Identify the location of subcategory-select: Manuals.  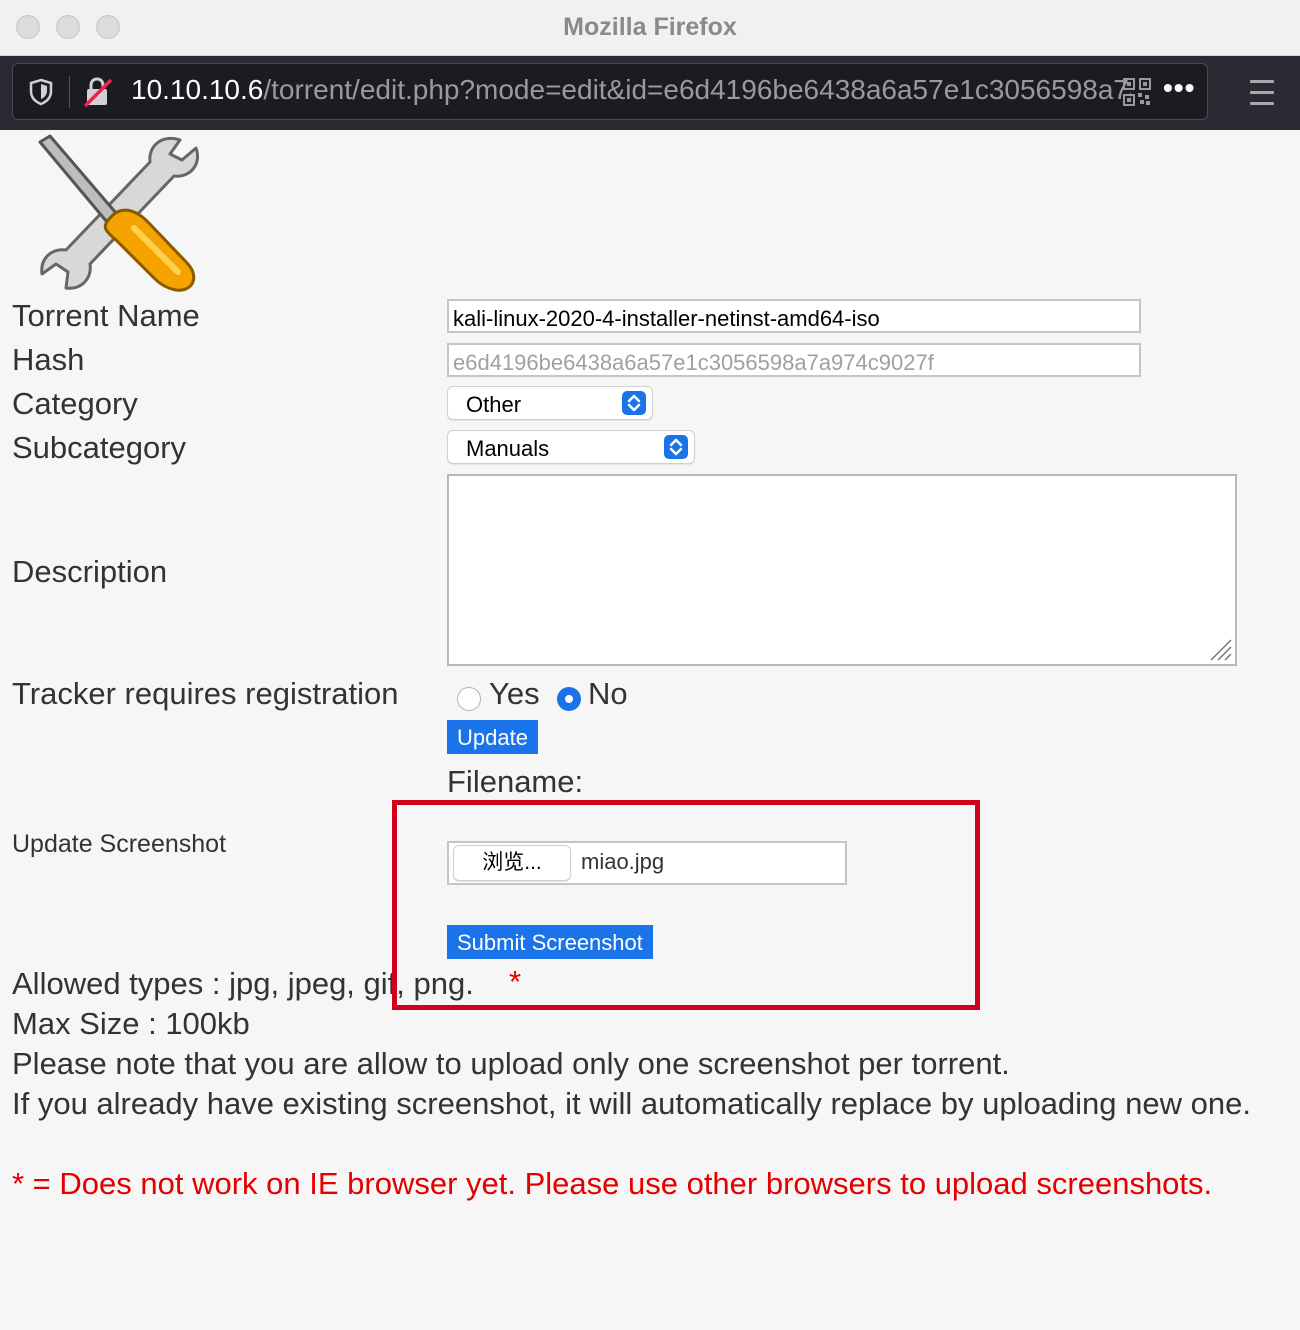
(571, 447).